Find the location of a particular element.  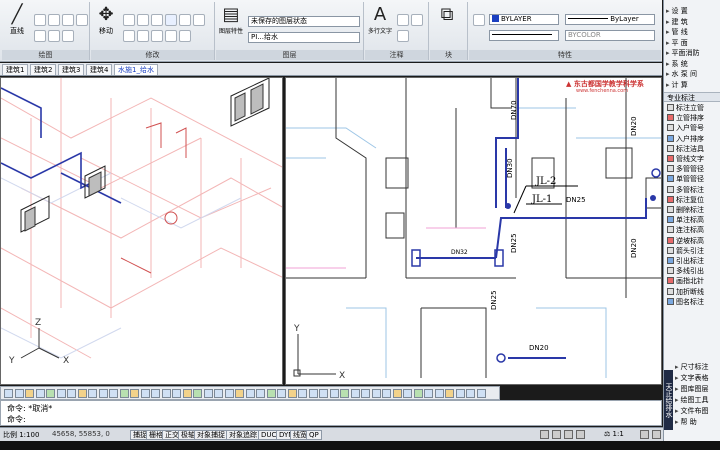

side-menu-group: ▸ 文字表格 is located at coordinates (697, 378).